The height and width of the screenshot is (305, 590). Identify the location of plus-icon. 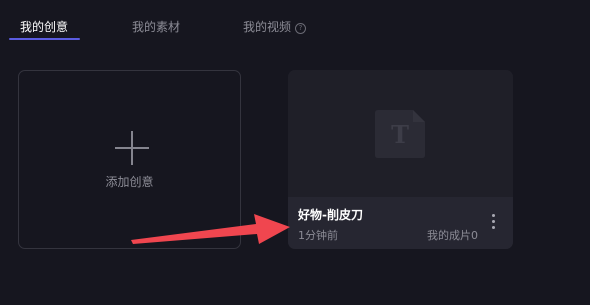
(132, 148).